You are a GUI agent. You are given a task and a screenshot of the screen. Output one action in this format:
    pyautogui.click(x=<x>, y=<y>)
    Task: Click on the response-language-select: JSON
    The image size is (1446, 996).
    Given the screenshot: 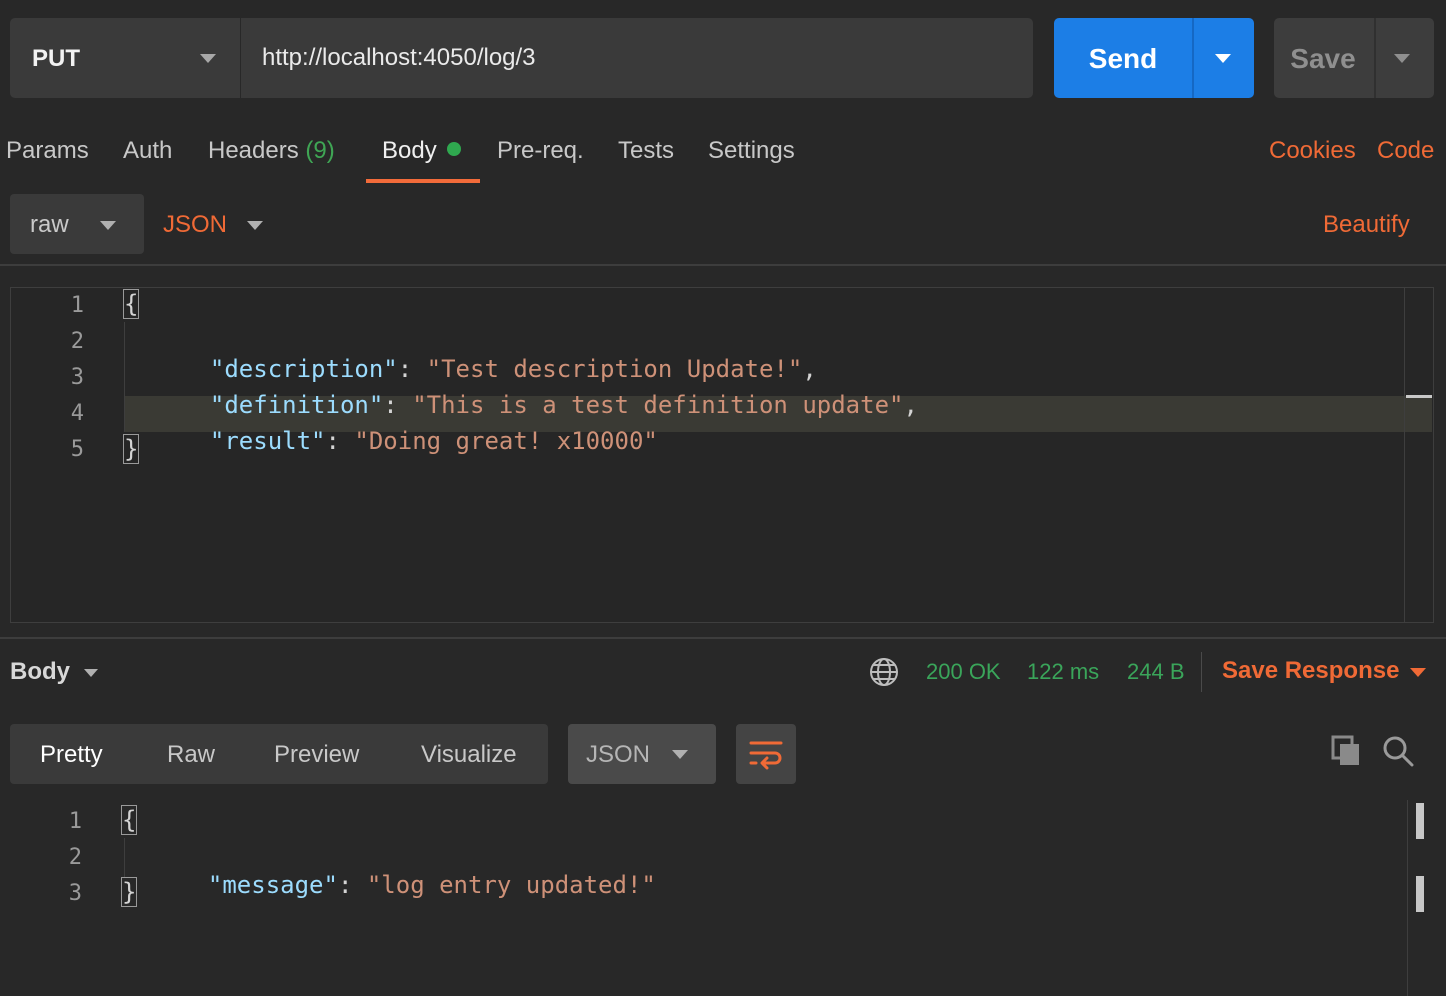 What is the action you would take?
    pyautogui.click(x=642, y=754)
    